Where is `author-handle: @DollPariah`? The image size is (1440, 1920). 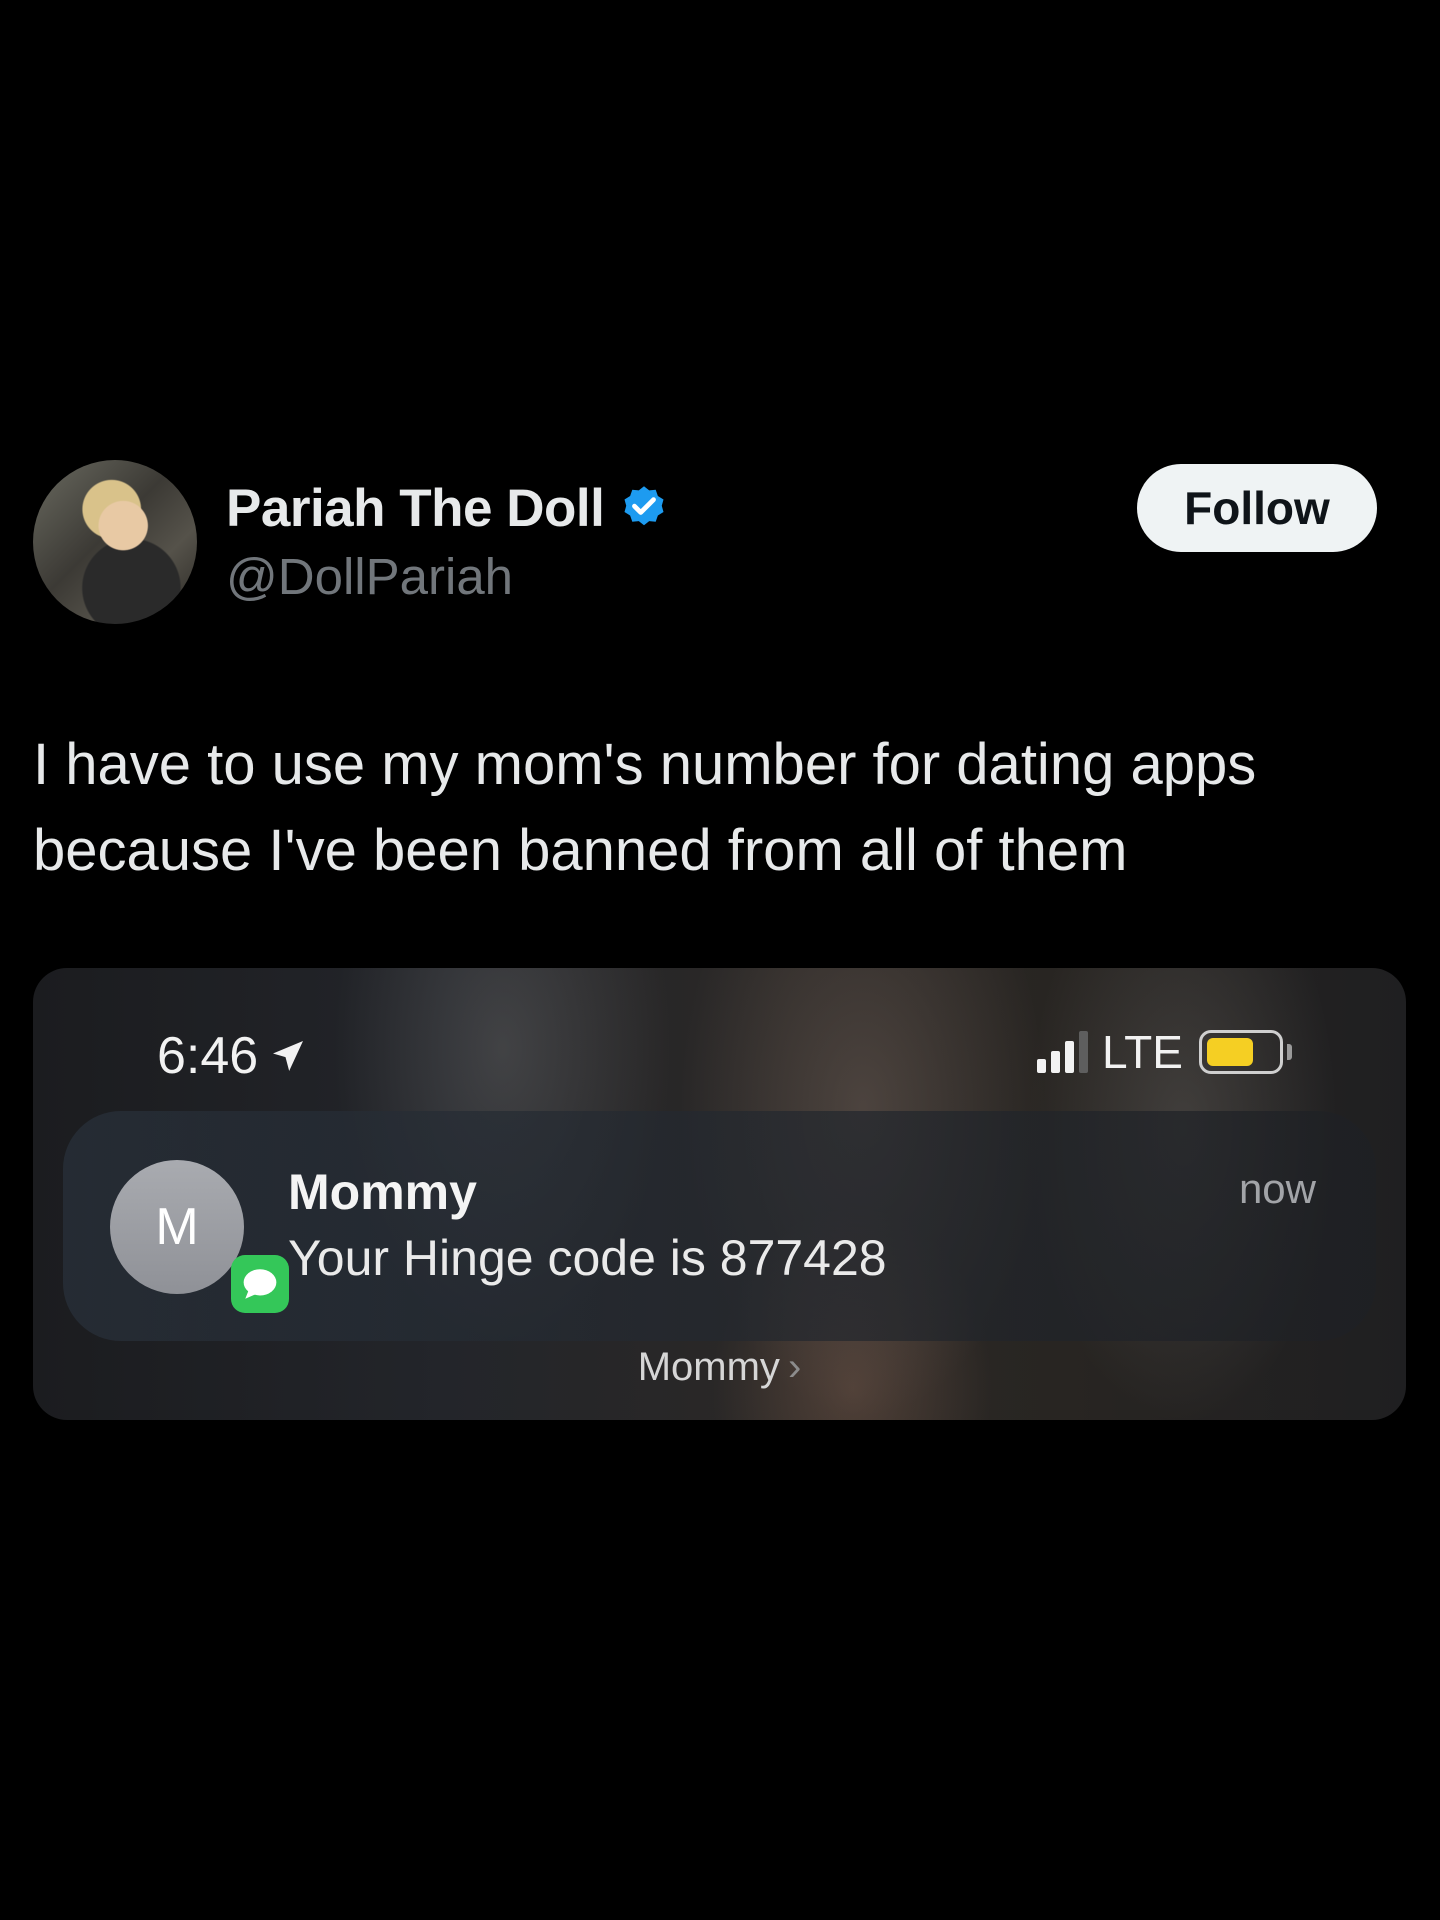
author-handle: @DollPariah is located at coordinates (369, 576).